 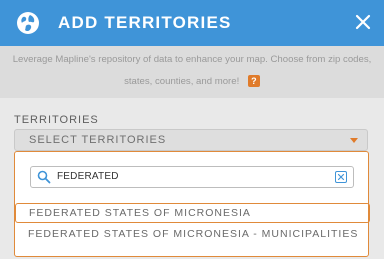 What do you see at coordinates (145, 22) in the screenshot?
I see `modal-title: ADD TERRITORIES` at bounding box center [145, 22].